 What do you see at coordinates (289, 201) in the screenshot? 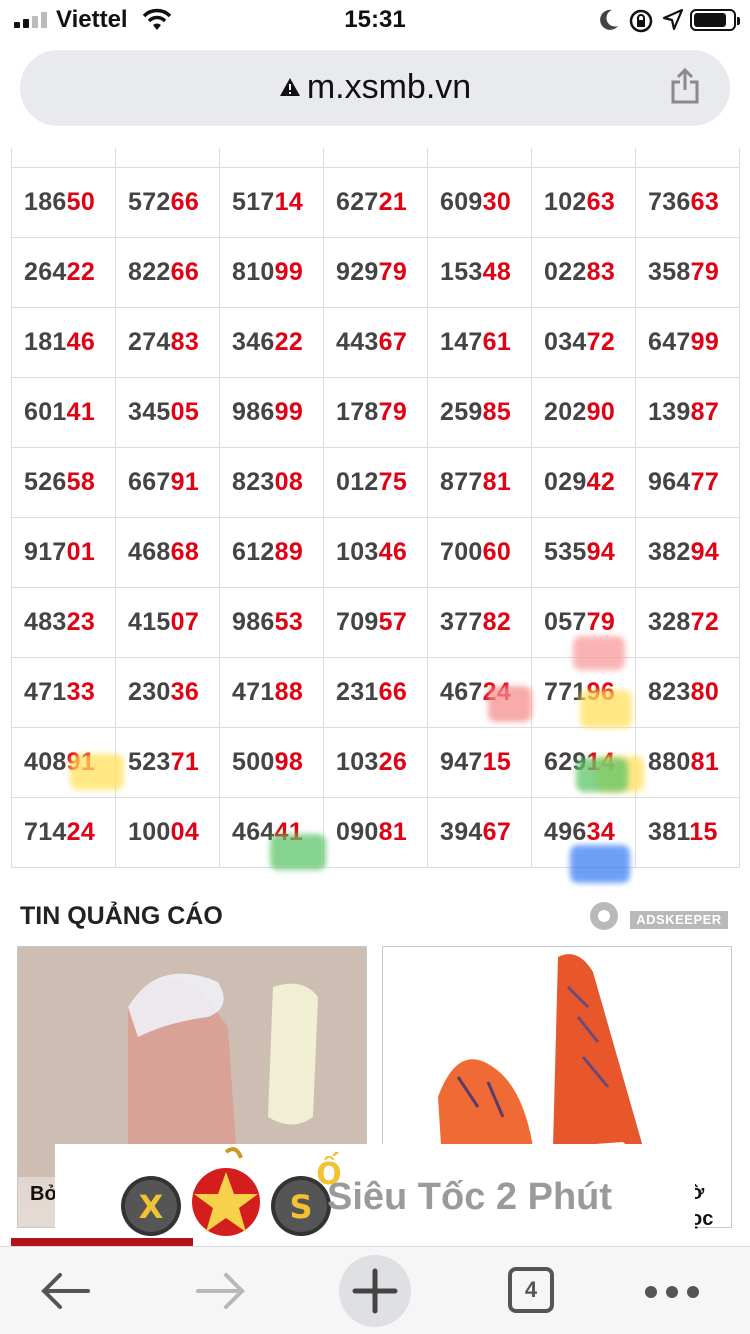
I see `result-last-two-digits: 14` at bounding box center [289, 201].